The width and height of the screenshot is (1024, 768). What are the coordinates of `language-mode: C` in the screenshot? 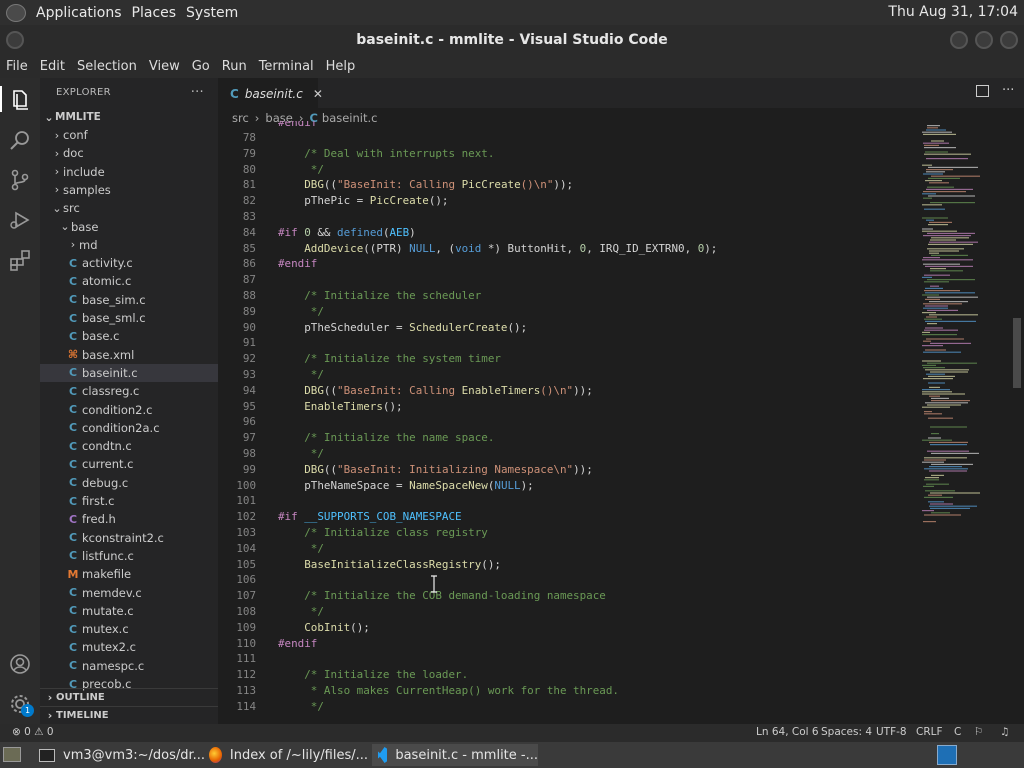 It's located at (957, 732).